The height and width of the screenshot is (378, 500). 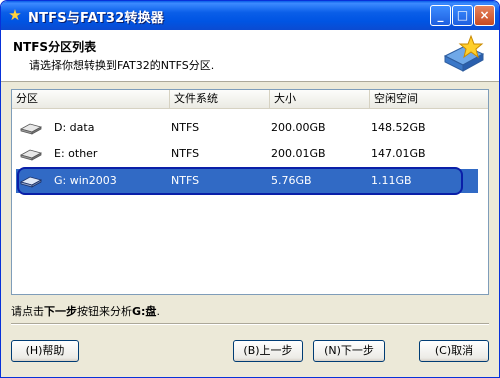 What do you see at coordinates (454, 351) in the screenshot?
I see `cancel-button: (C)取消` at bounding box center [454, 351].